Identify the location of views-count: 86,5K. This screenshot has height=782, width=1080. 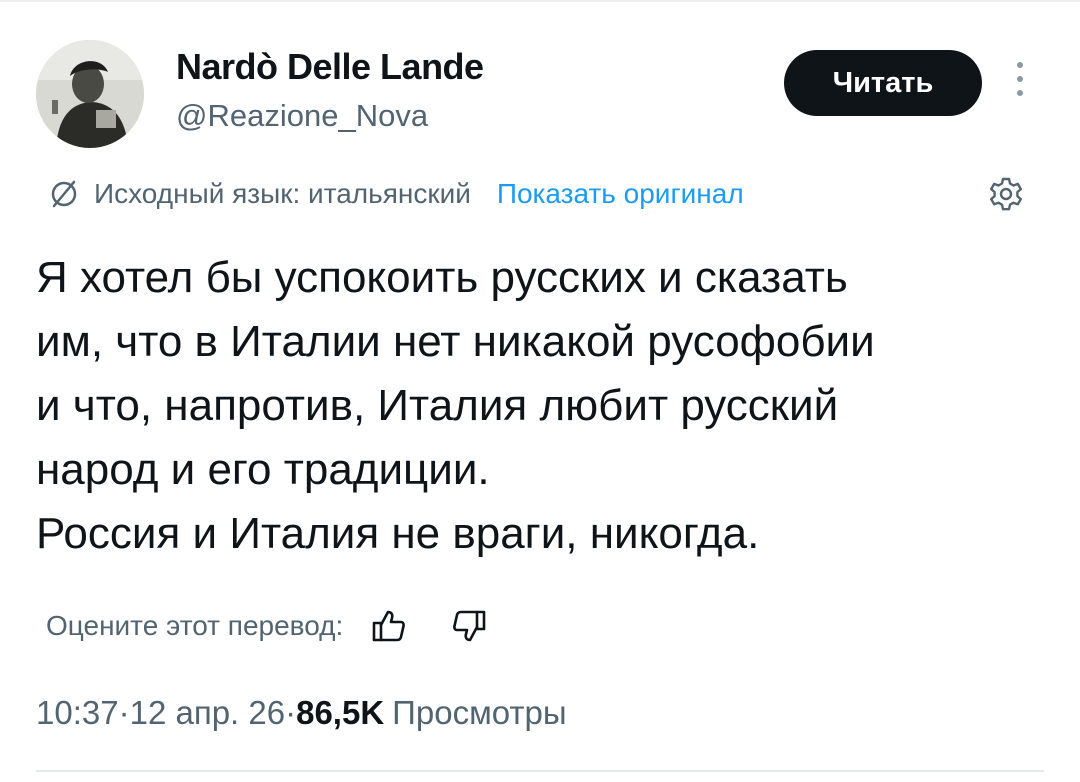
(340, 713).